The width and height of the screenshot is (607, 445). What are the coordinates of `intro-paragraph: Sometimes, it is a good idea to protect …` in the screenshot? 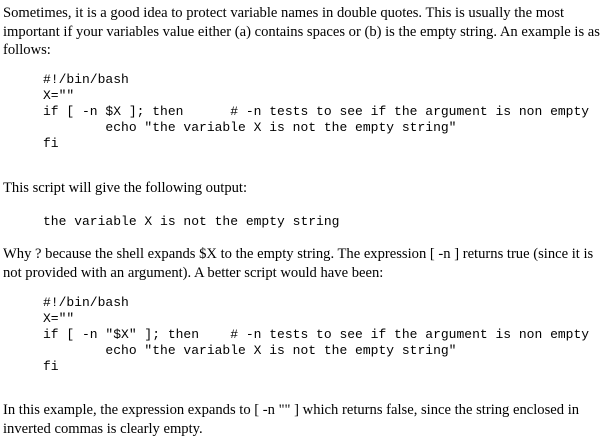 It's located at (301, 31).